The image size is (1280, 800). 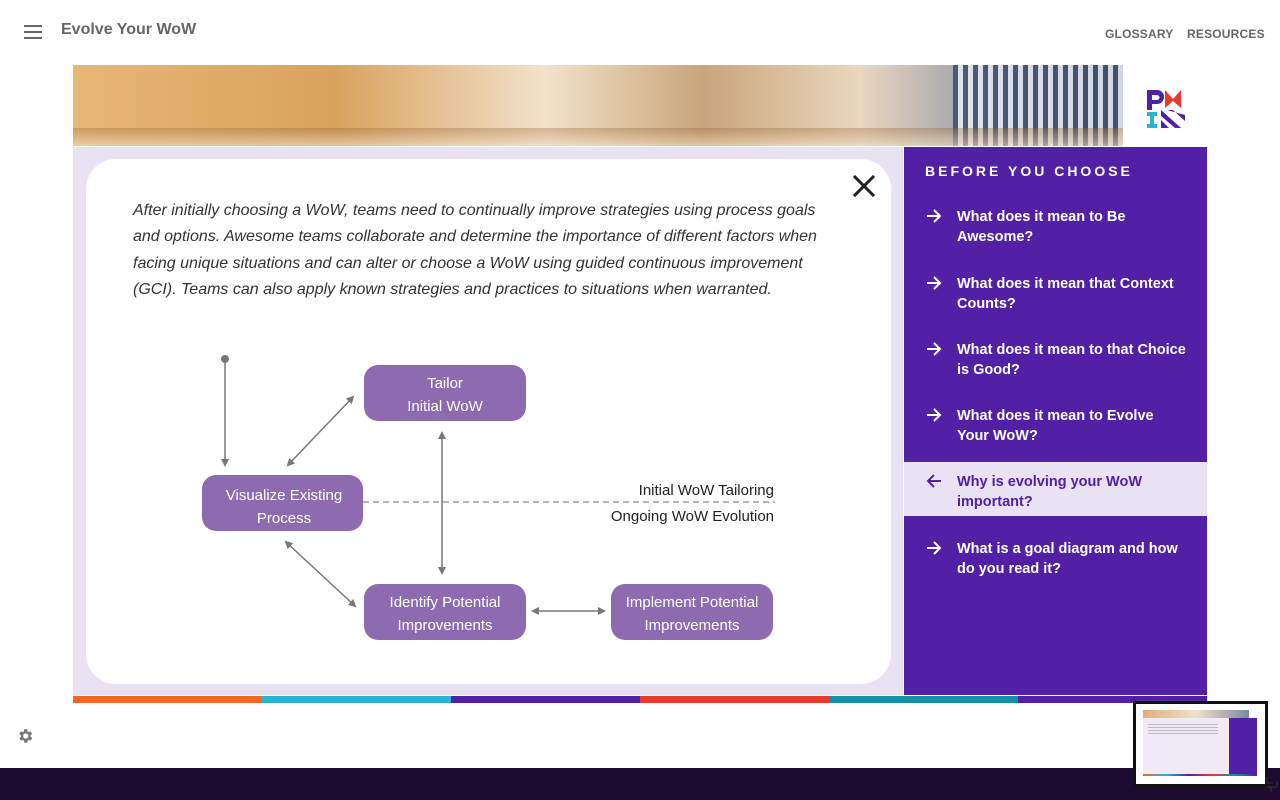 What do you see at coordinates (691, 625) in the screenshot?
I see `node-implement-line2: Improvements` at bounding box center [691, 625].